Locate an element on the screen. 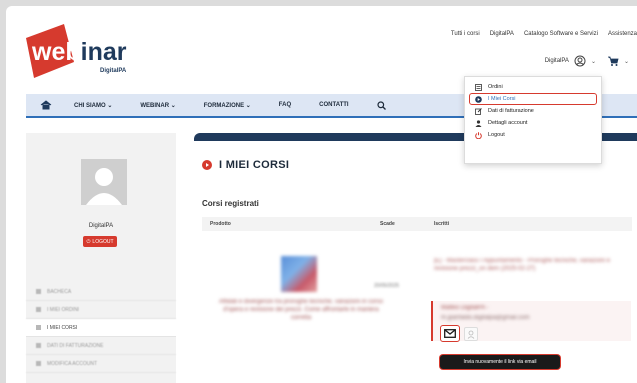 This screenshot has height=383, width=637. account-user-icon is located at coordinates (580, 61).